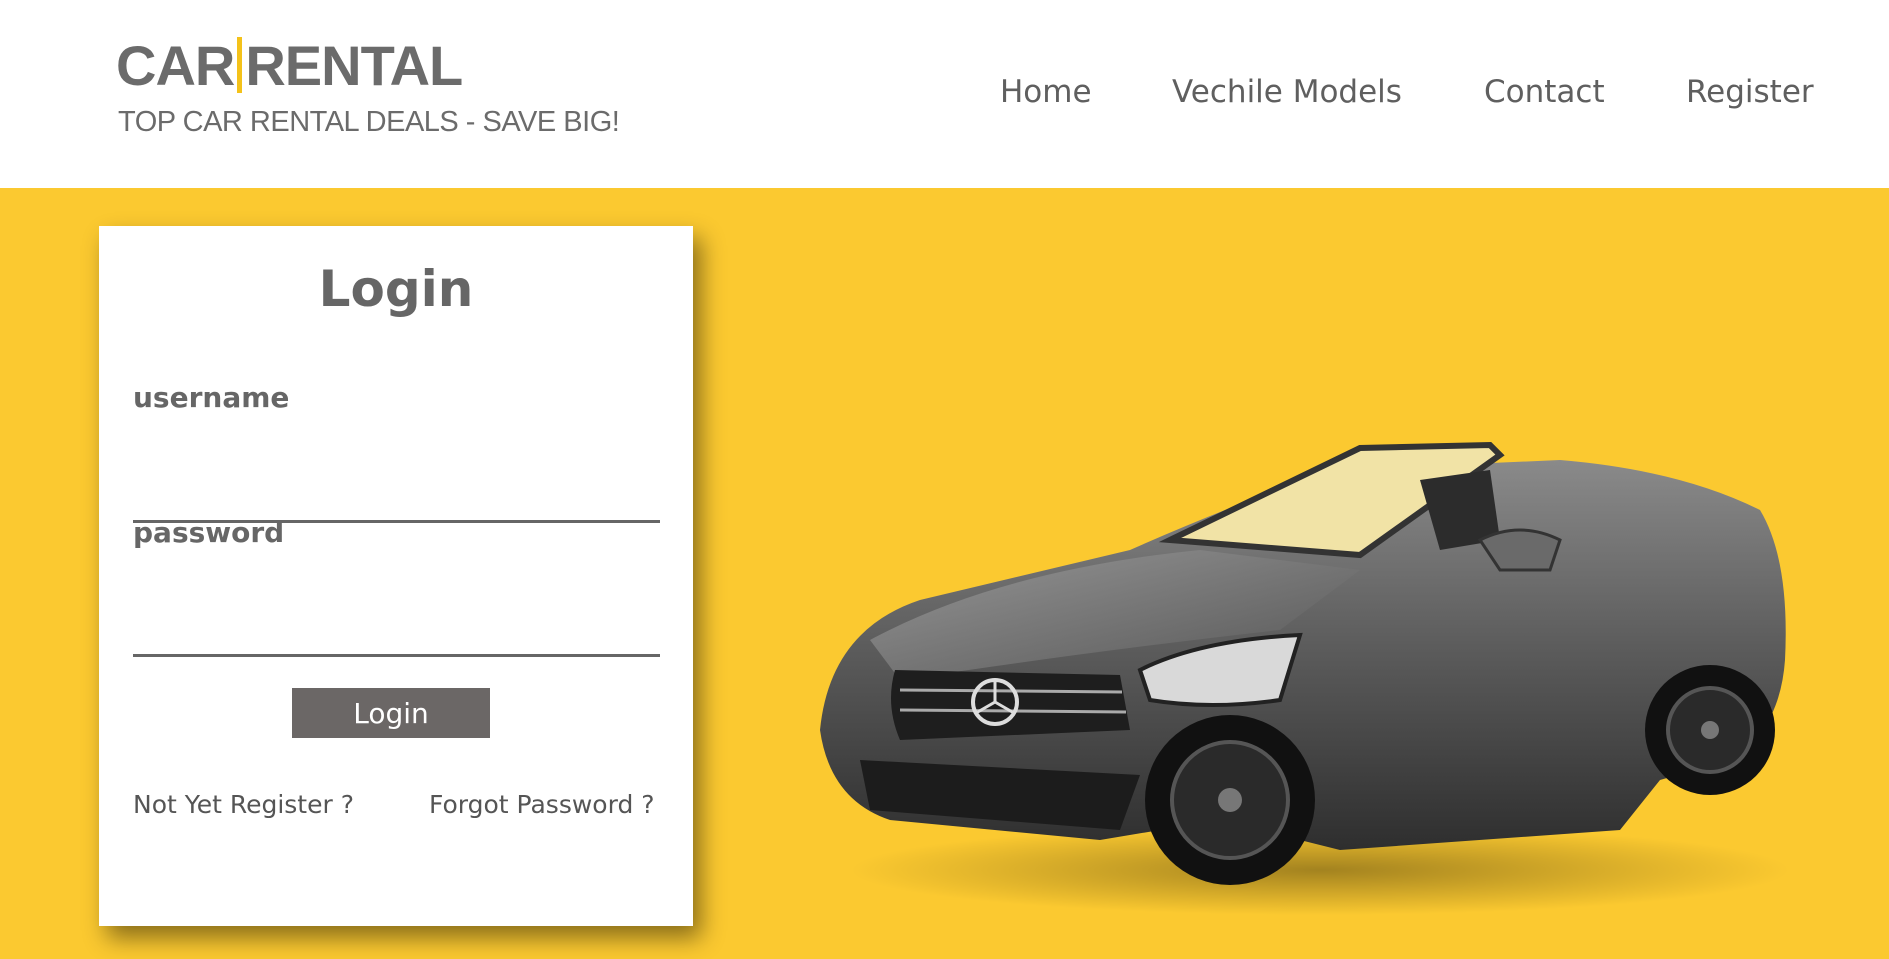  What do you see at coordinates (1010, 705) in the screenshot?
I see `car-grille` at bounding box center [1010, 705].